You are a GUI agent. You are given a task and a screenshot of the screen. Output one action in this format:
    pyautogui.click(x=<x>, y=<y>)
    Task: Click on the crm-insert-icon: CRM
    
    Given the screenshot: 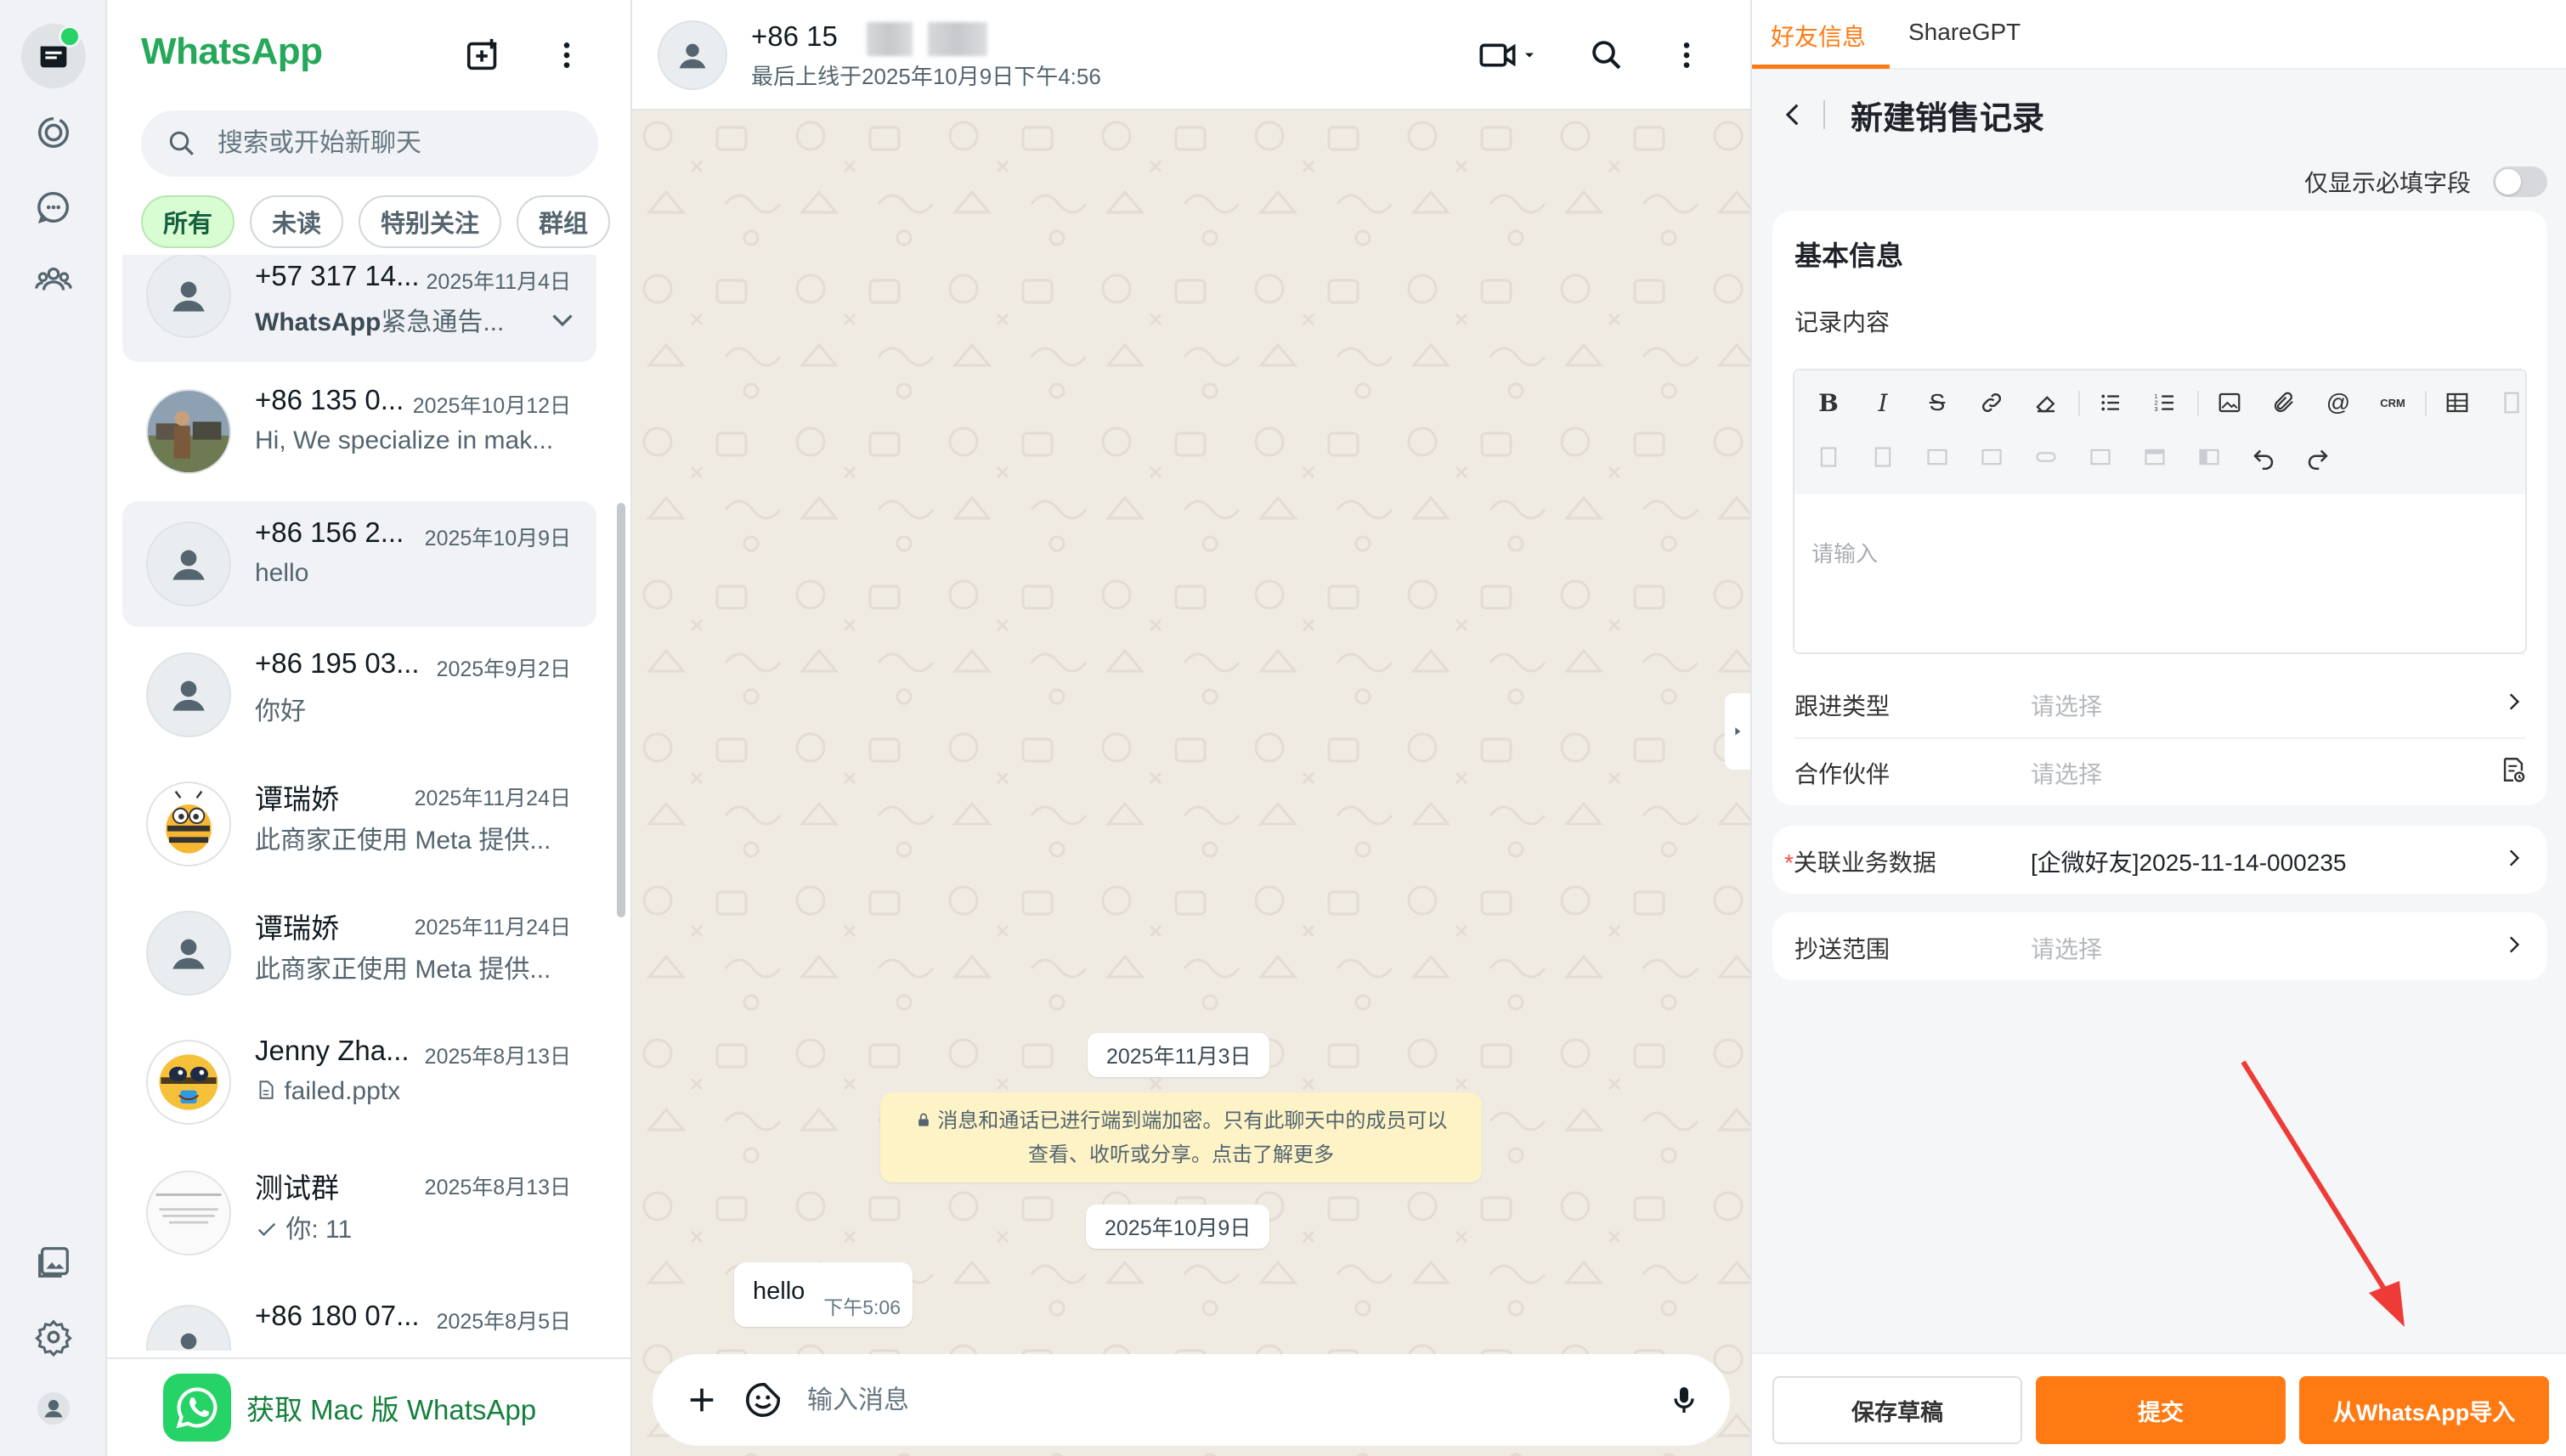 What is the action you would take?
    pyautogui.click(x=2392, y=403)
    